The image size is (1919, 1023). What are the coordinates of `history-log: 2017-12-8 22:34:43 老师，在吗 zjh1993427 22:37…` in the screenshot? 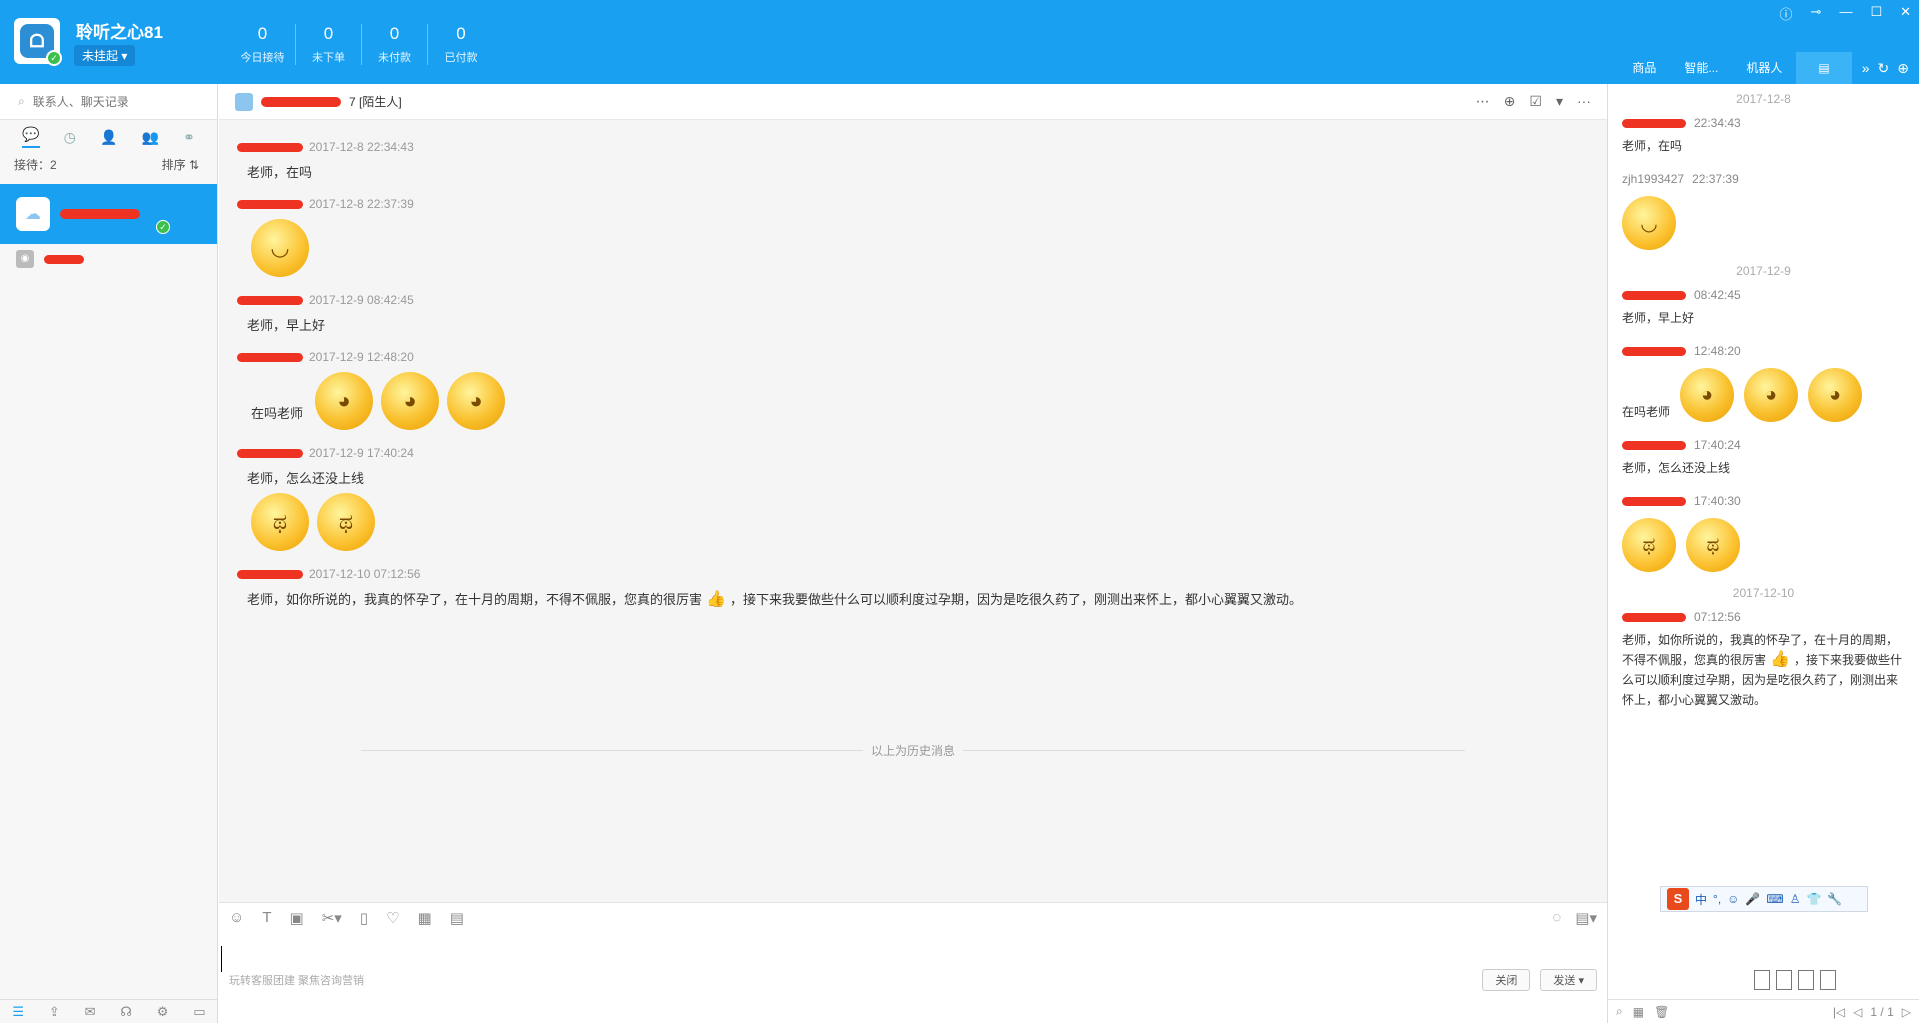 It's located at (1763, 397).